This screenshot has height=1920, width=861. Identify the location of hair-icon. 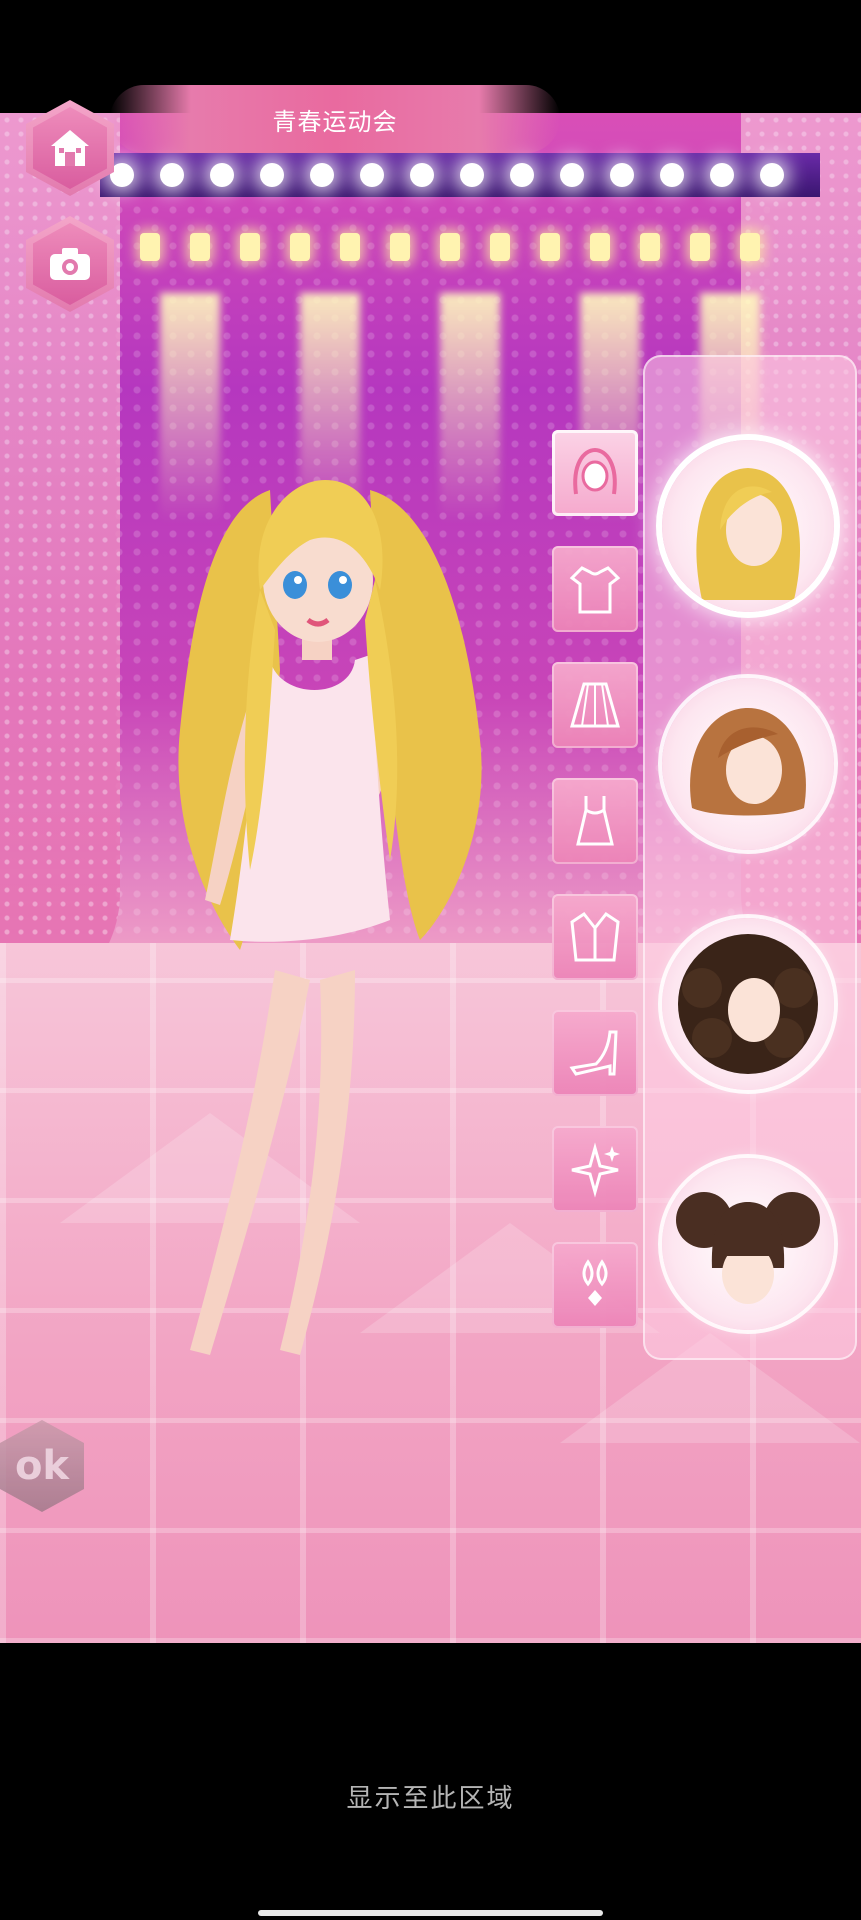
(595, 471).